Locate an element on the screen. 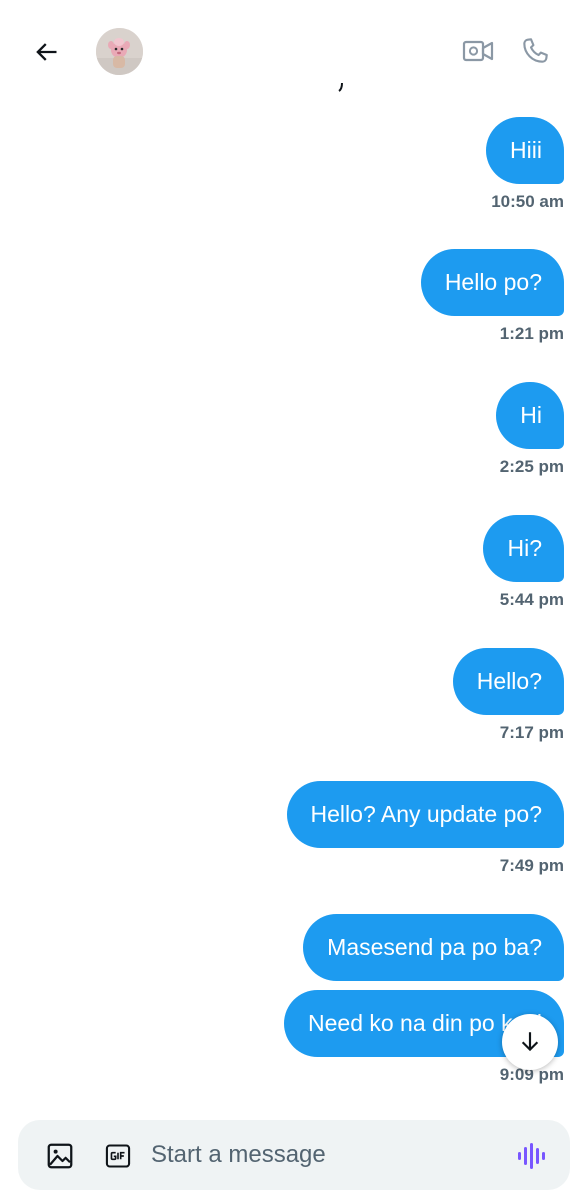  message-bubble: Hi? is located at coordinates (523, 548).